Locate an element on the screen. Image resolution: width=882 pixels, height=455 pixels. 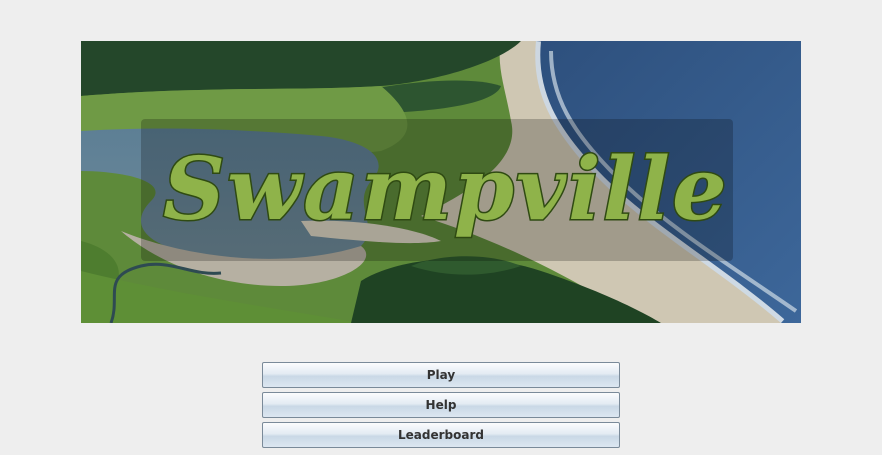
main-menu: Play Help Leaderboard is located at coordinates (441, 407).